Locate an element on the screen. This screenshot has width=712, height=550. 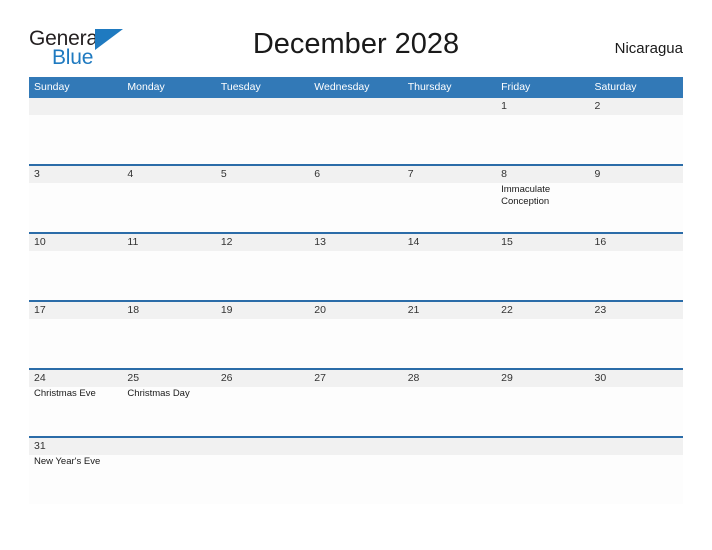
day-number: 27 is located at coordinates (355, 378).